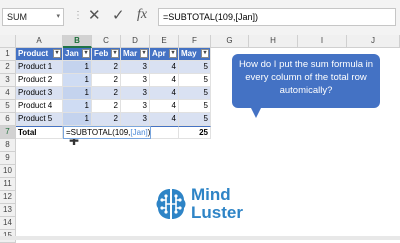 The height and width of the screenshot is (243, 400). I want to click on column-header-e: E, so click(164, 41).